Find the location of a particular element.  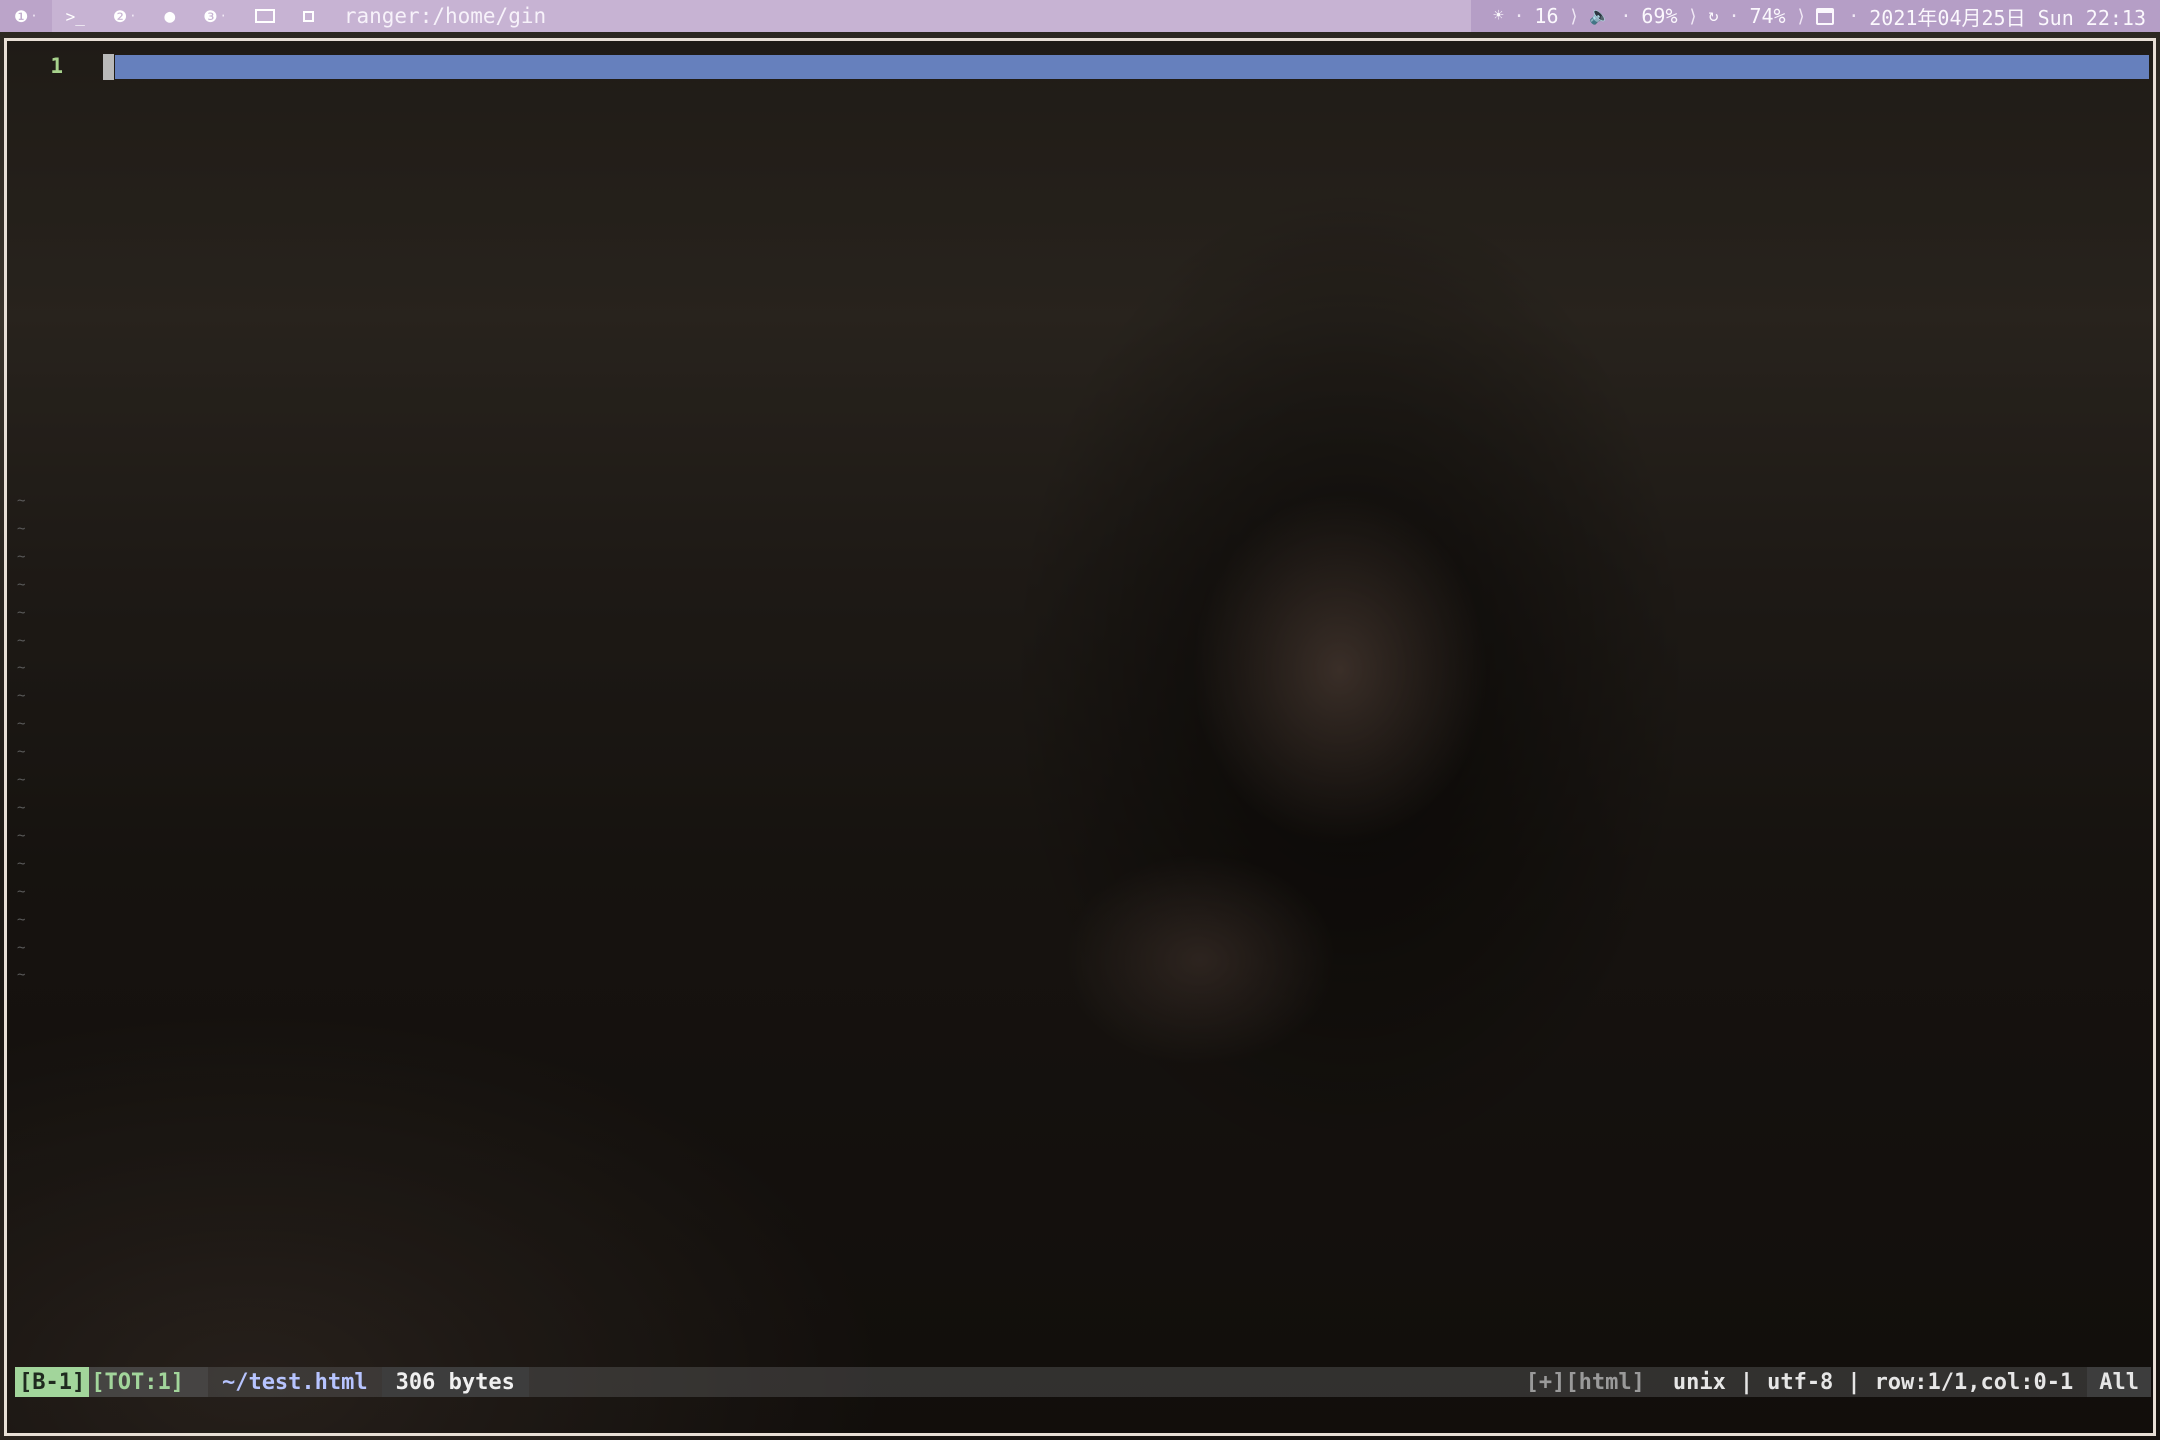

workspace-list: ❶ · >_ ❷ · ● ❸ · is located at coordinates (164, 16).